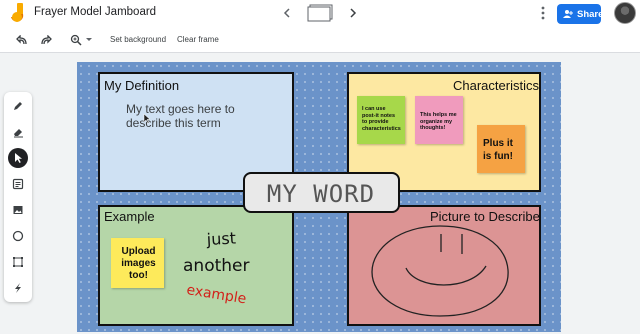  What do you see at coordinates (18, 197) in the screenshot?
I see `tool-rail` at bounding box center [18, 197].